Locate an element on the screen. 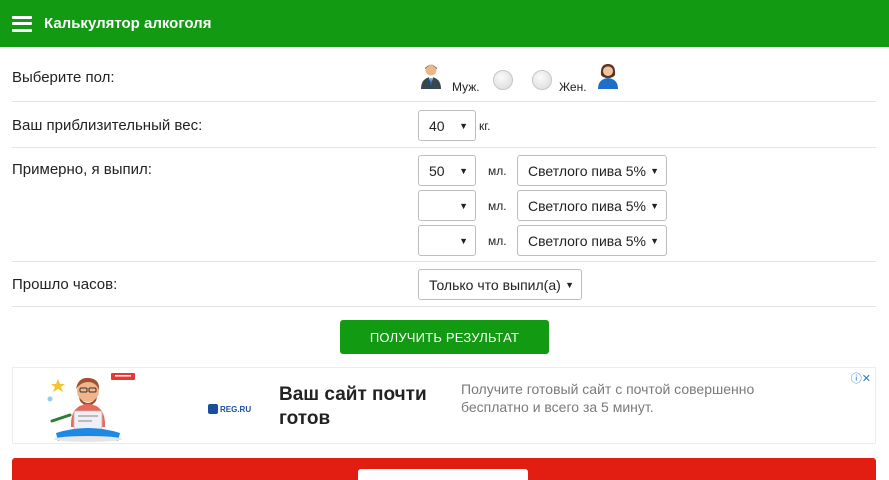 This screenshot has height=480, width=889. promo-button is located at coordinates (443, 474).